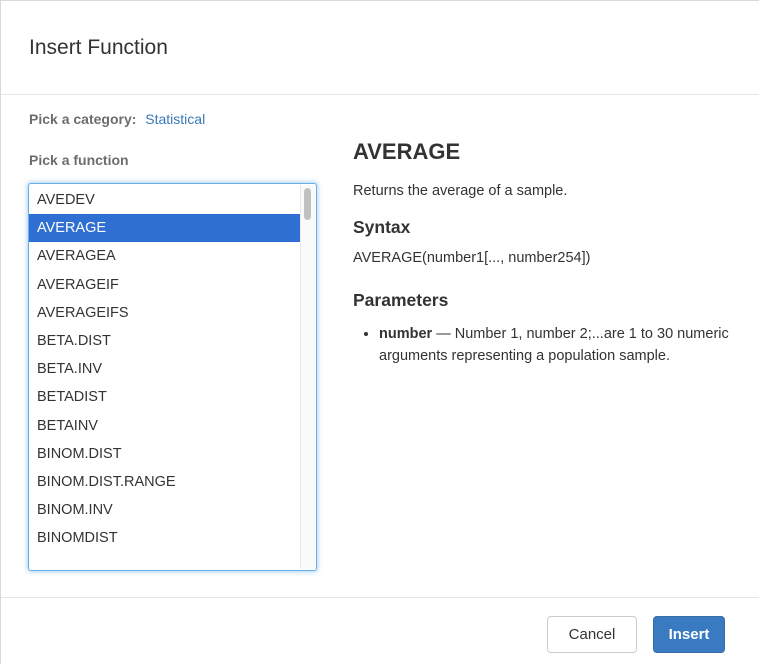 The height and width of the screenshot is (665, 759). I want to click on function-list-item: AVERAGEIF, so click(165, 285).